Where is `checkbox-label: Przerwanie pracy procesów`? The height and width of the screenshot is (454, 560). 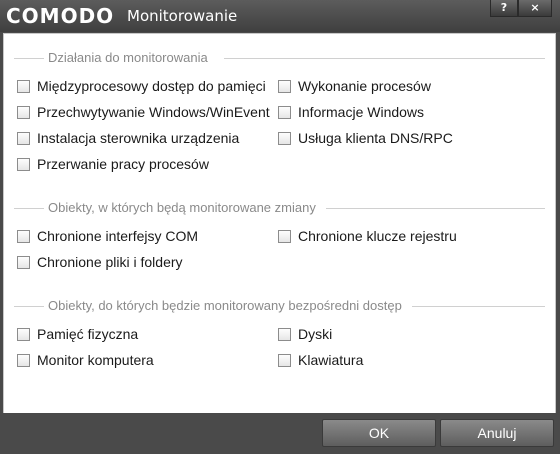 checkbox-label: Przerwanie pracy procesów is located at coordinates (123, 164).